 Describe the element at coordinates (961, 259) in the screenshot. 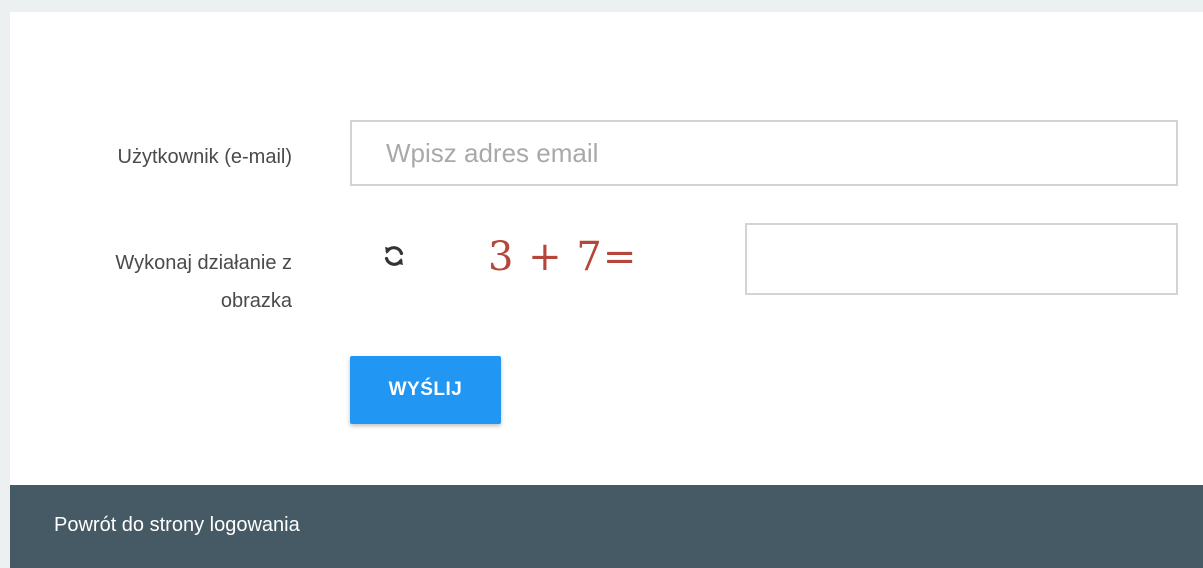

I see `captcha-answer-input` at that location.